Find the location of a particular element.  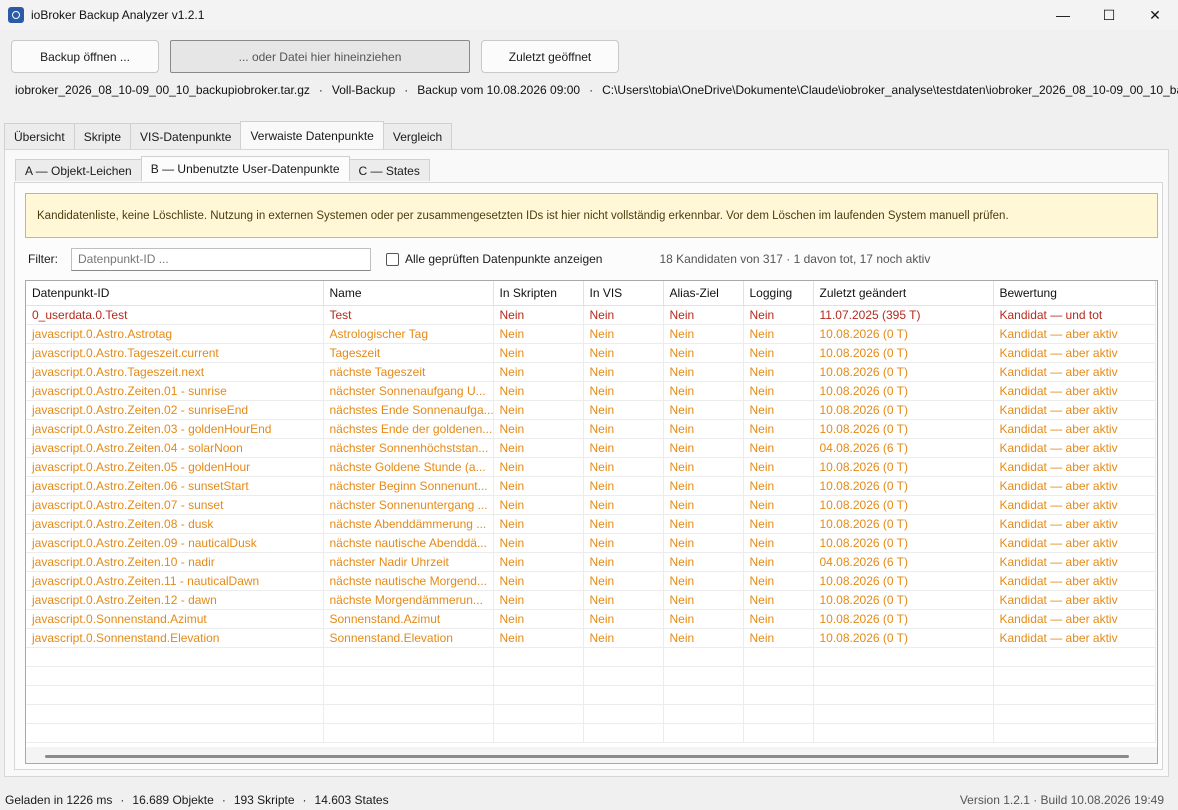

subtab-object-corpses: A — Objekt-Leichen is located at coordinates (78, 170).